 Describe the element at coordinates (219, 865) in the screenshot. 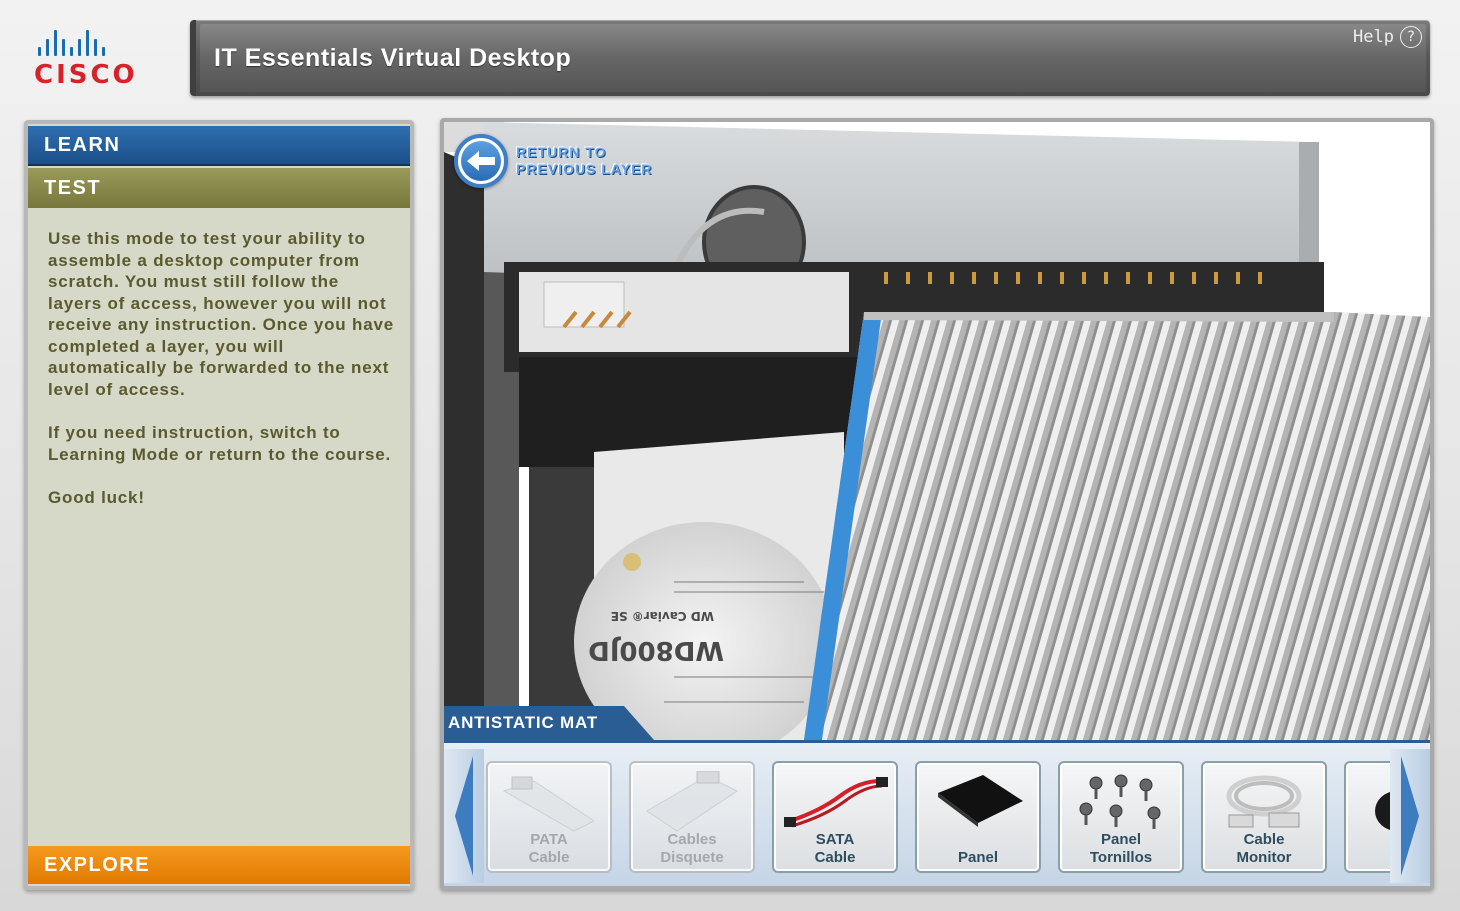

I see `tab-explore: EXPLORE` at that location.